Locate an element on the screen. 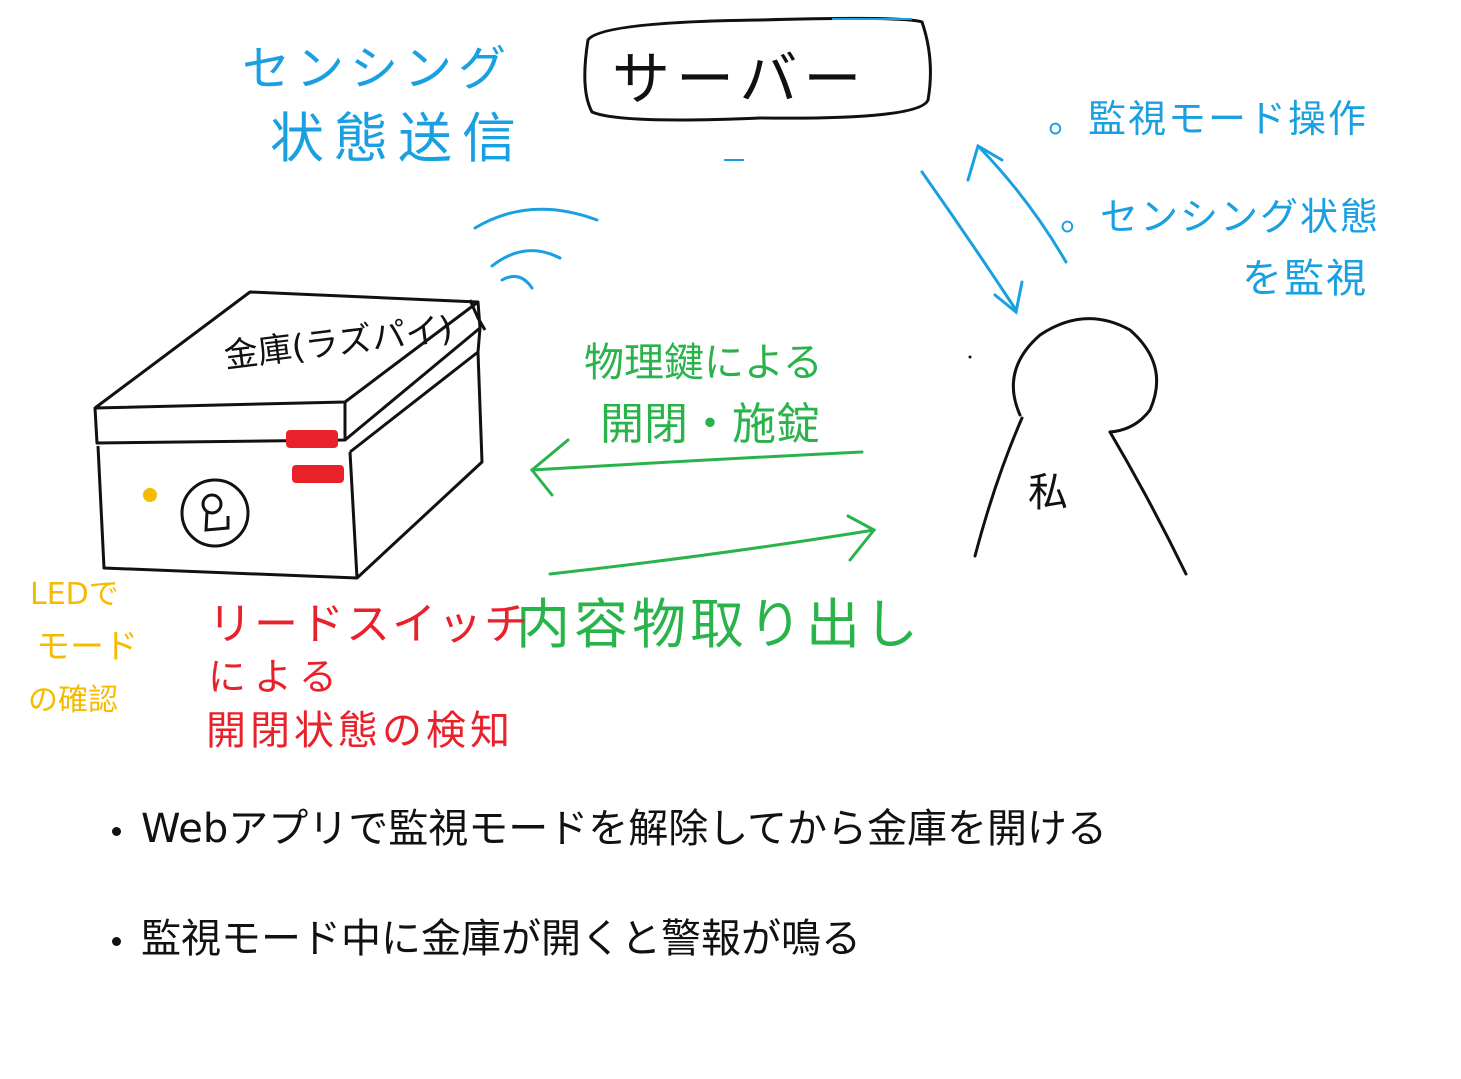 The height and width of the screenshot is (1079, 1461). note-item: Webアプリで監視モードを解除してから金庫を開ける is located at coordinates (609, 825).